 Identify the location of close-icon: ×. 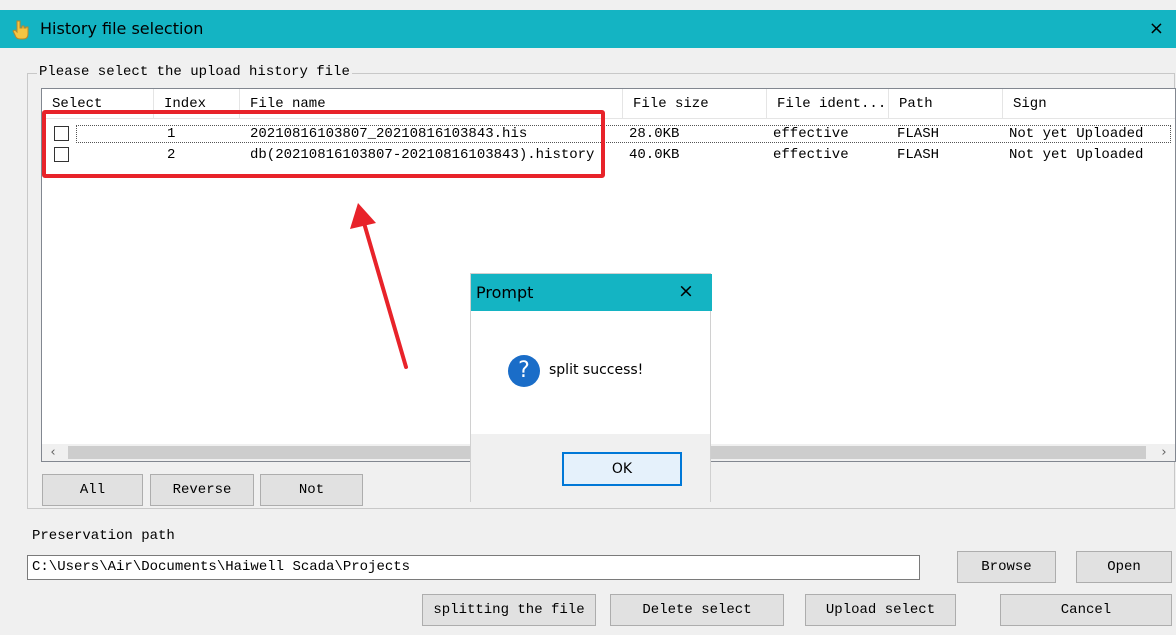
(1156, 28).